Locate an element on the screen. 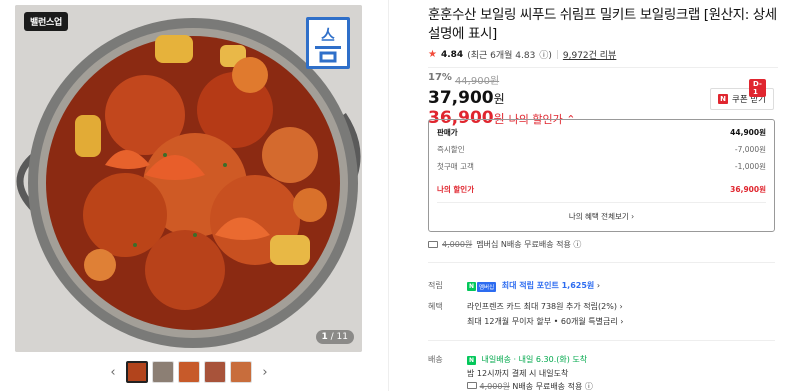  installment-link: 최대 12개월 무이자 할부 • 60개월 특별금리 › is located at coordinates (545, 321).